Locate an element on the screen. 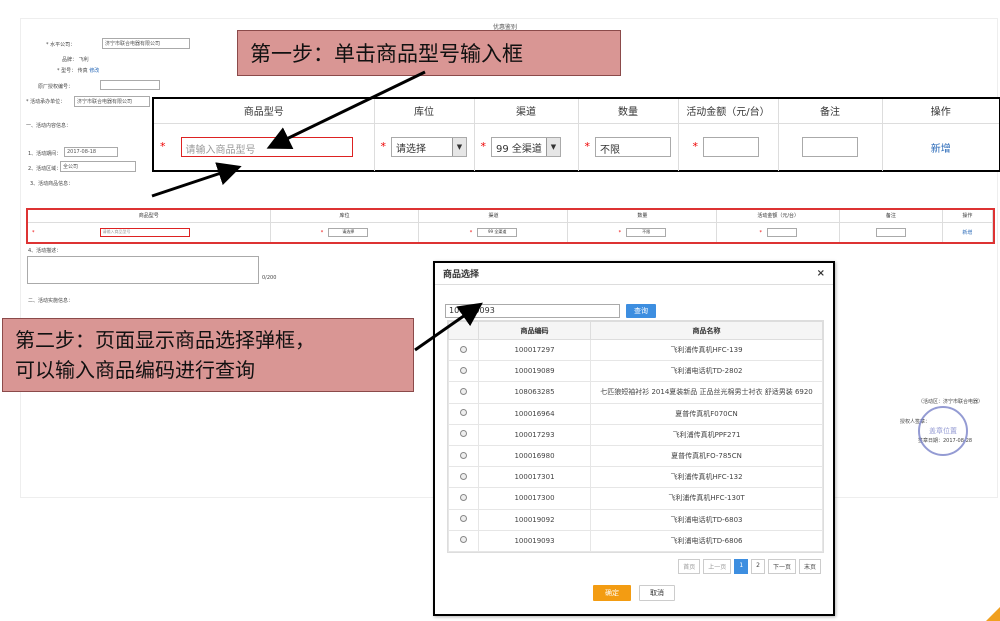  product-code-search-input: 100019093 is located at coordinates (532, 310).